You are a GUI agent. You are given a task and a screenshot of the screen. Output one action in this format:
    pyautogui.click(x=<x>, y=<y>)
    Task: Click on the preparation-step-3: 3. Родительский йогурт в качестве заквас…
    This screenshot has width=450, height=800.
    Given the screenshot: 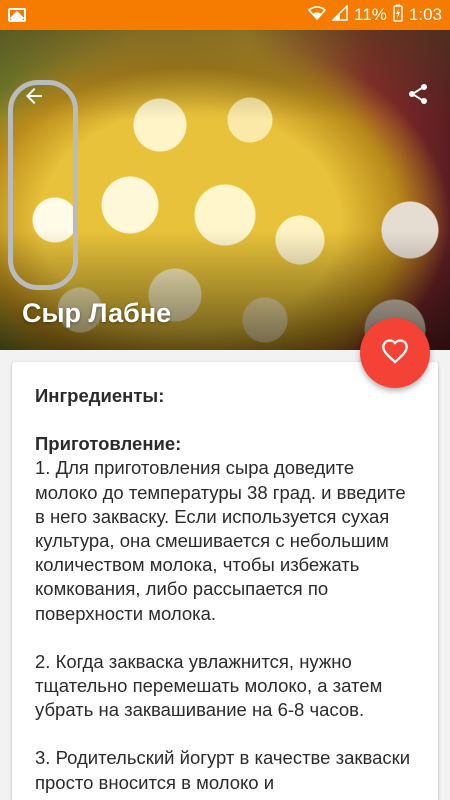 What is the action you would take?
    pyautogui.click(x=225, y=770)
    